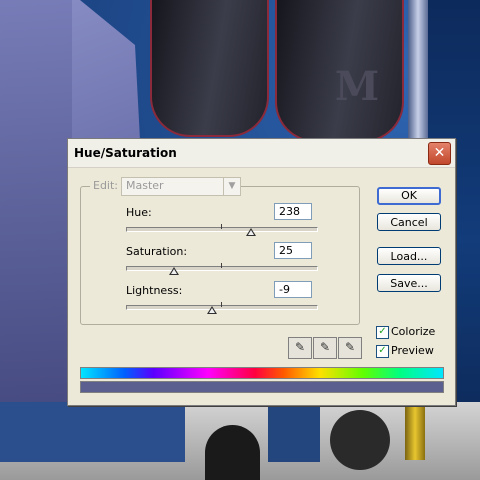  I want to click on lightness-input: -9, so click(293, 289).